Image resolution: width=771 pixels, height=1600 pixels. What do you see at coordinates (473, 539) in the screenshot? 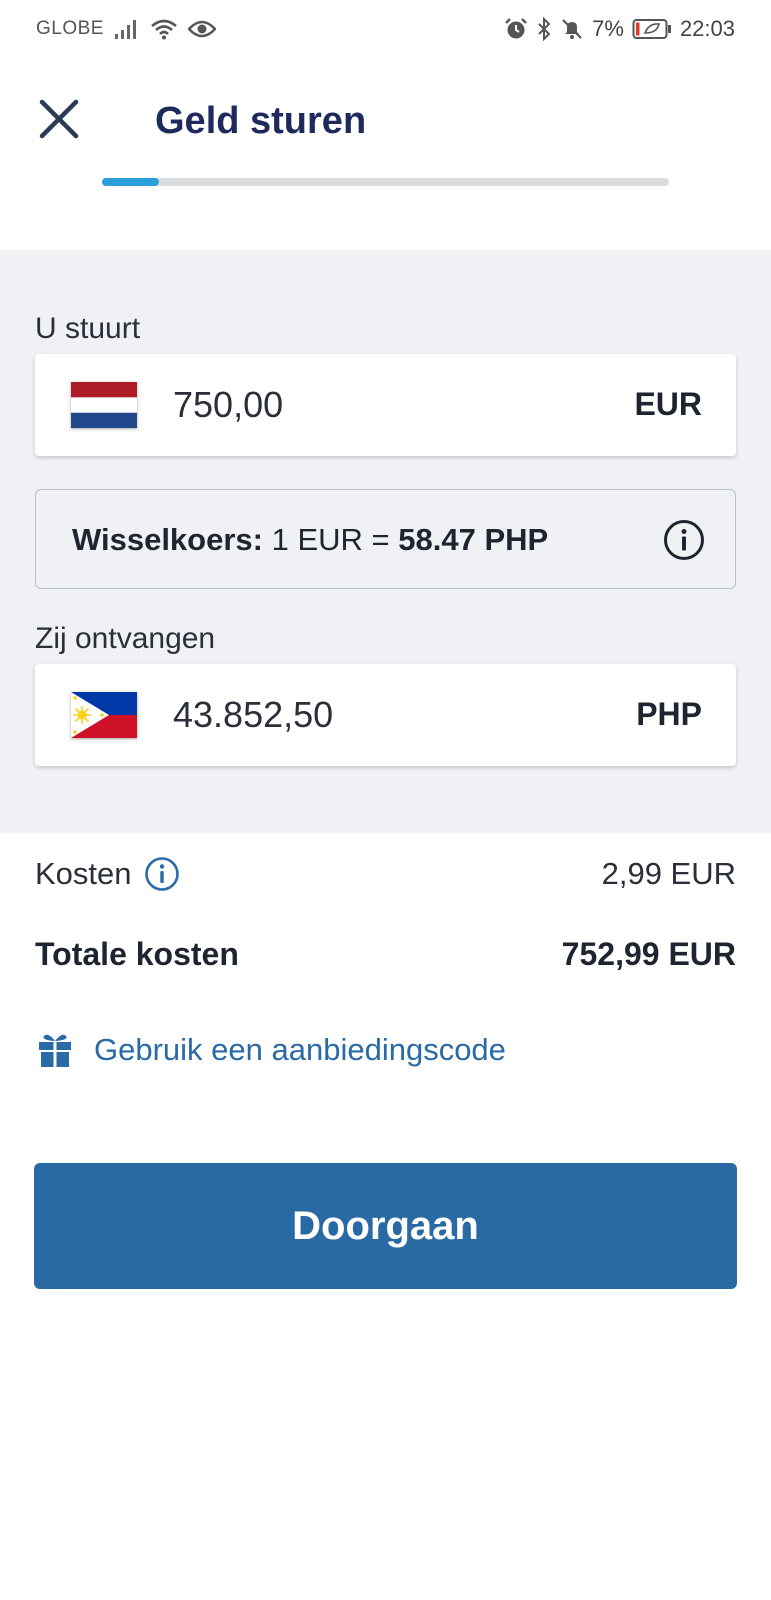
I see `rate-to: 58.47 PHP` at bounding box center [473, 539].